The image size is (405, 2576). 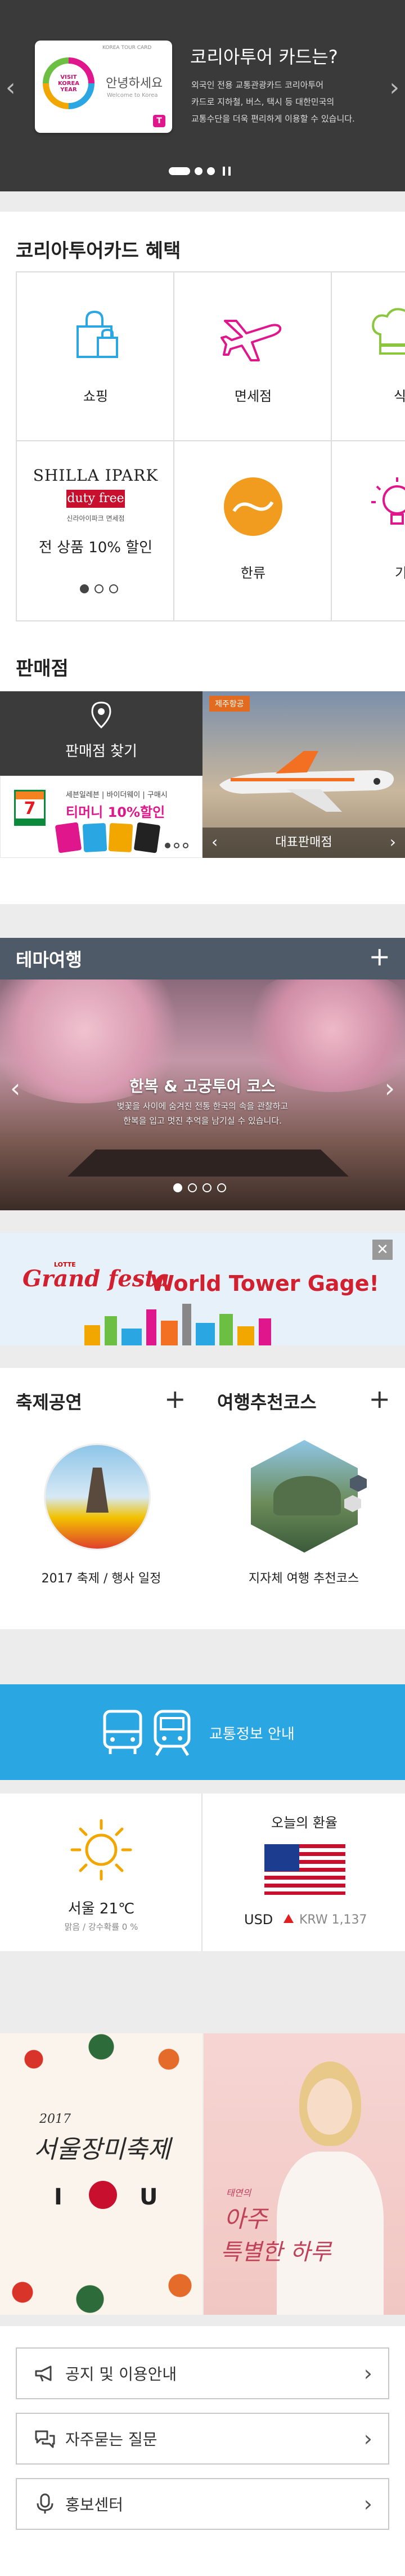 I want to click on hero-prev-arrow: ‹, so click(x=11, y=87).